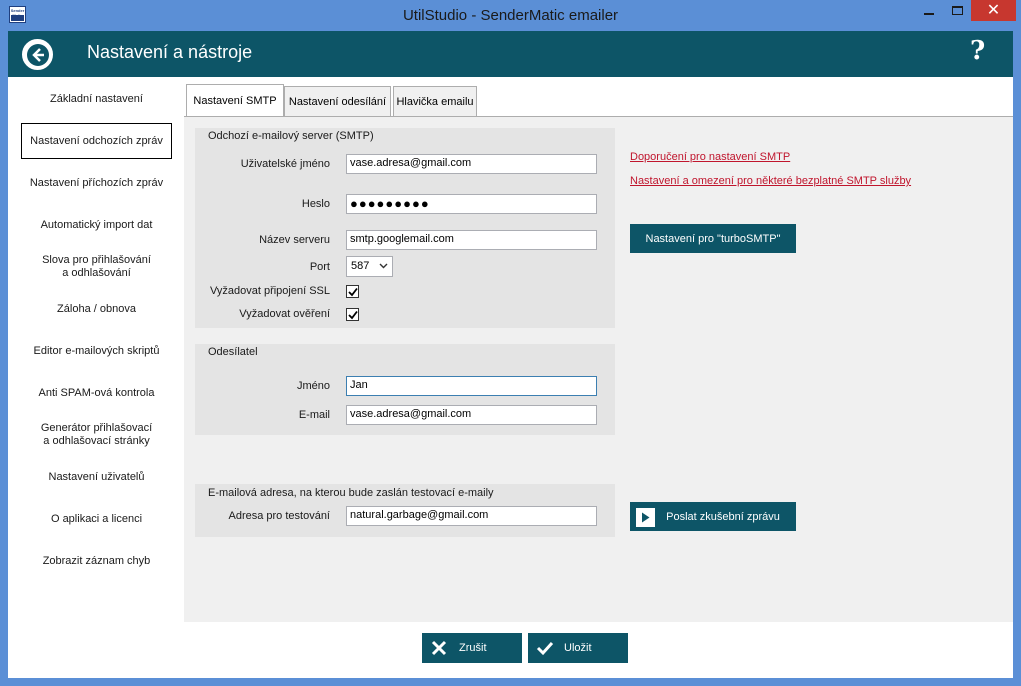  Describe the element at coordinates (279, 516) in the screenshot. I see `test-address-label: Adresa pro testování` at that location.